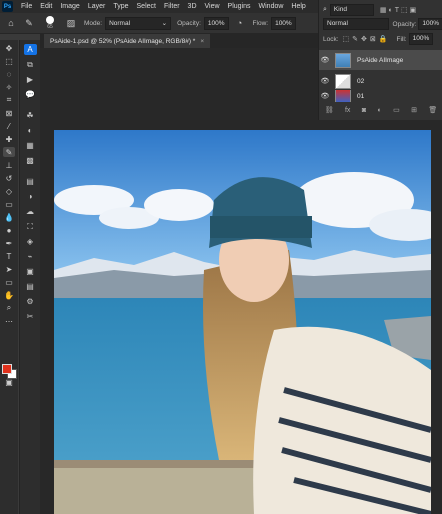  What do you see at coordinates (30, 241) in the screenshot?
I see `channels-panel-icon: ◈` at bounding box center [30, 241].